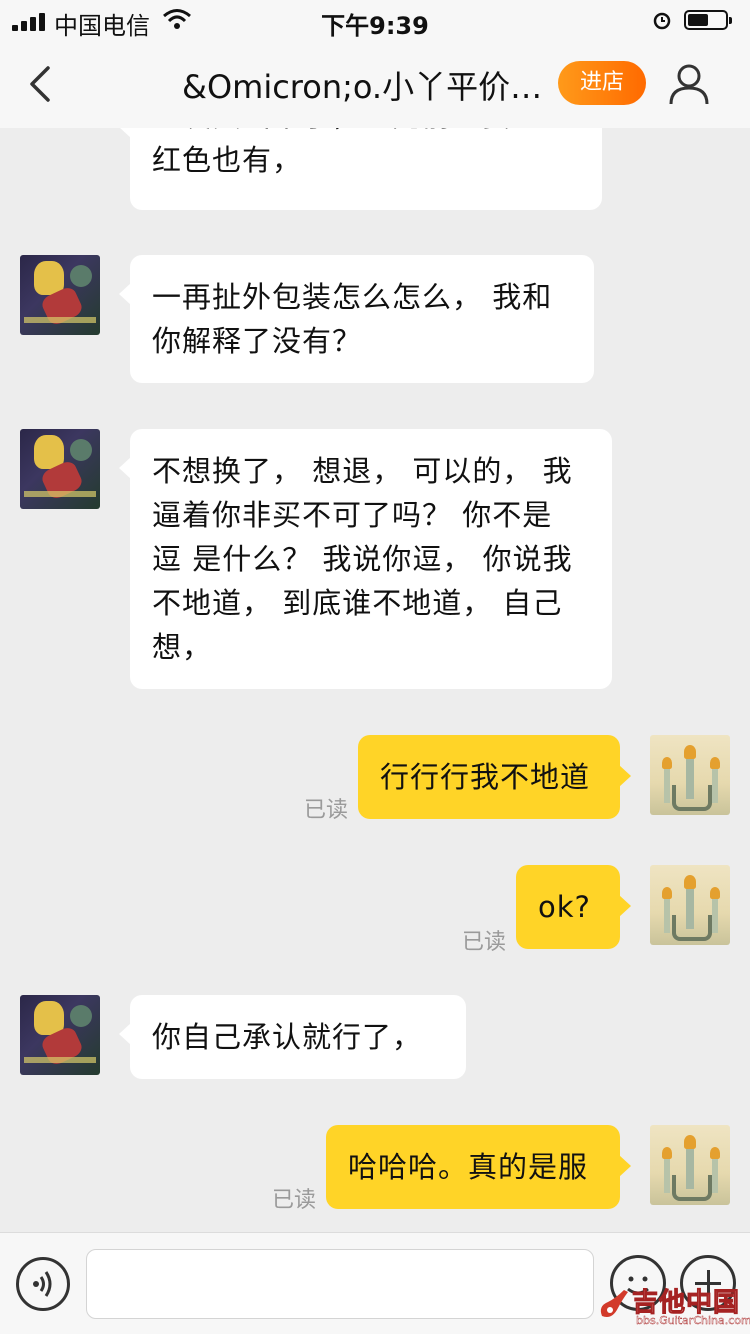 This screenshot has height=1334, width=750. I want to click on watermark: 吉他中国 bbs.GuitarChina.com, so click(673, 1308).